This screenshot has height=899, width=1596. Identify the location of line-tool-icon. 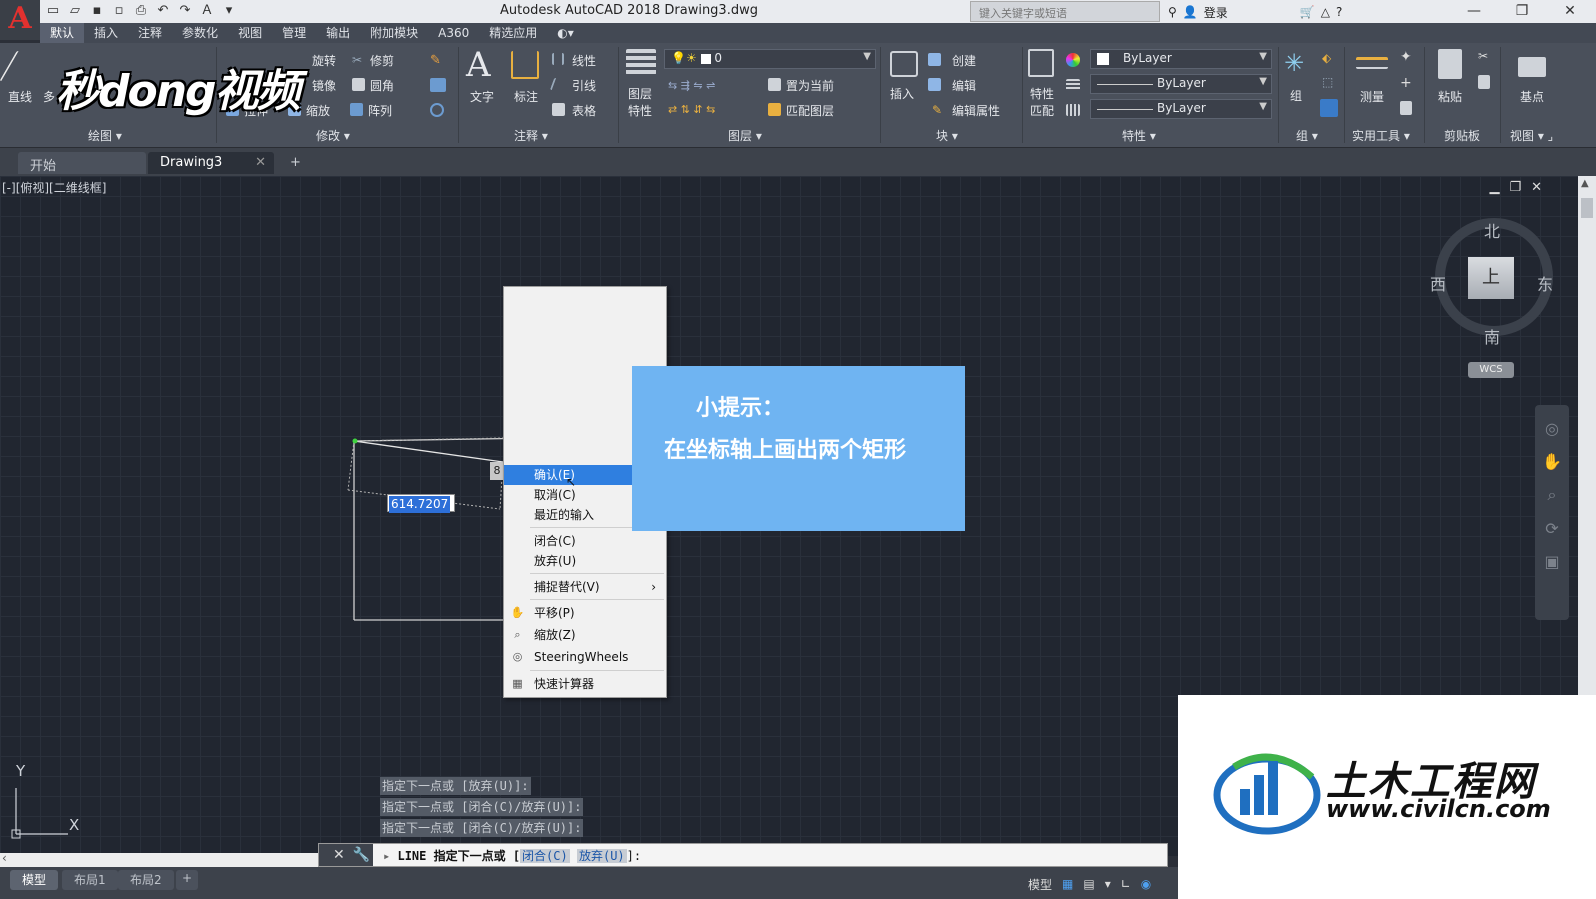
(22, 66).